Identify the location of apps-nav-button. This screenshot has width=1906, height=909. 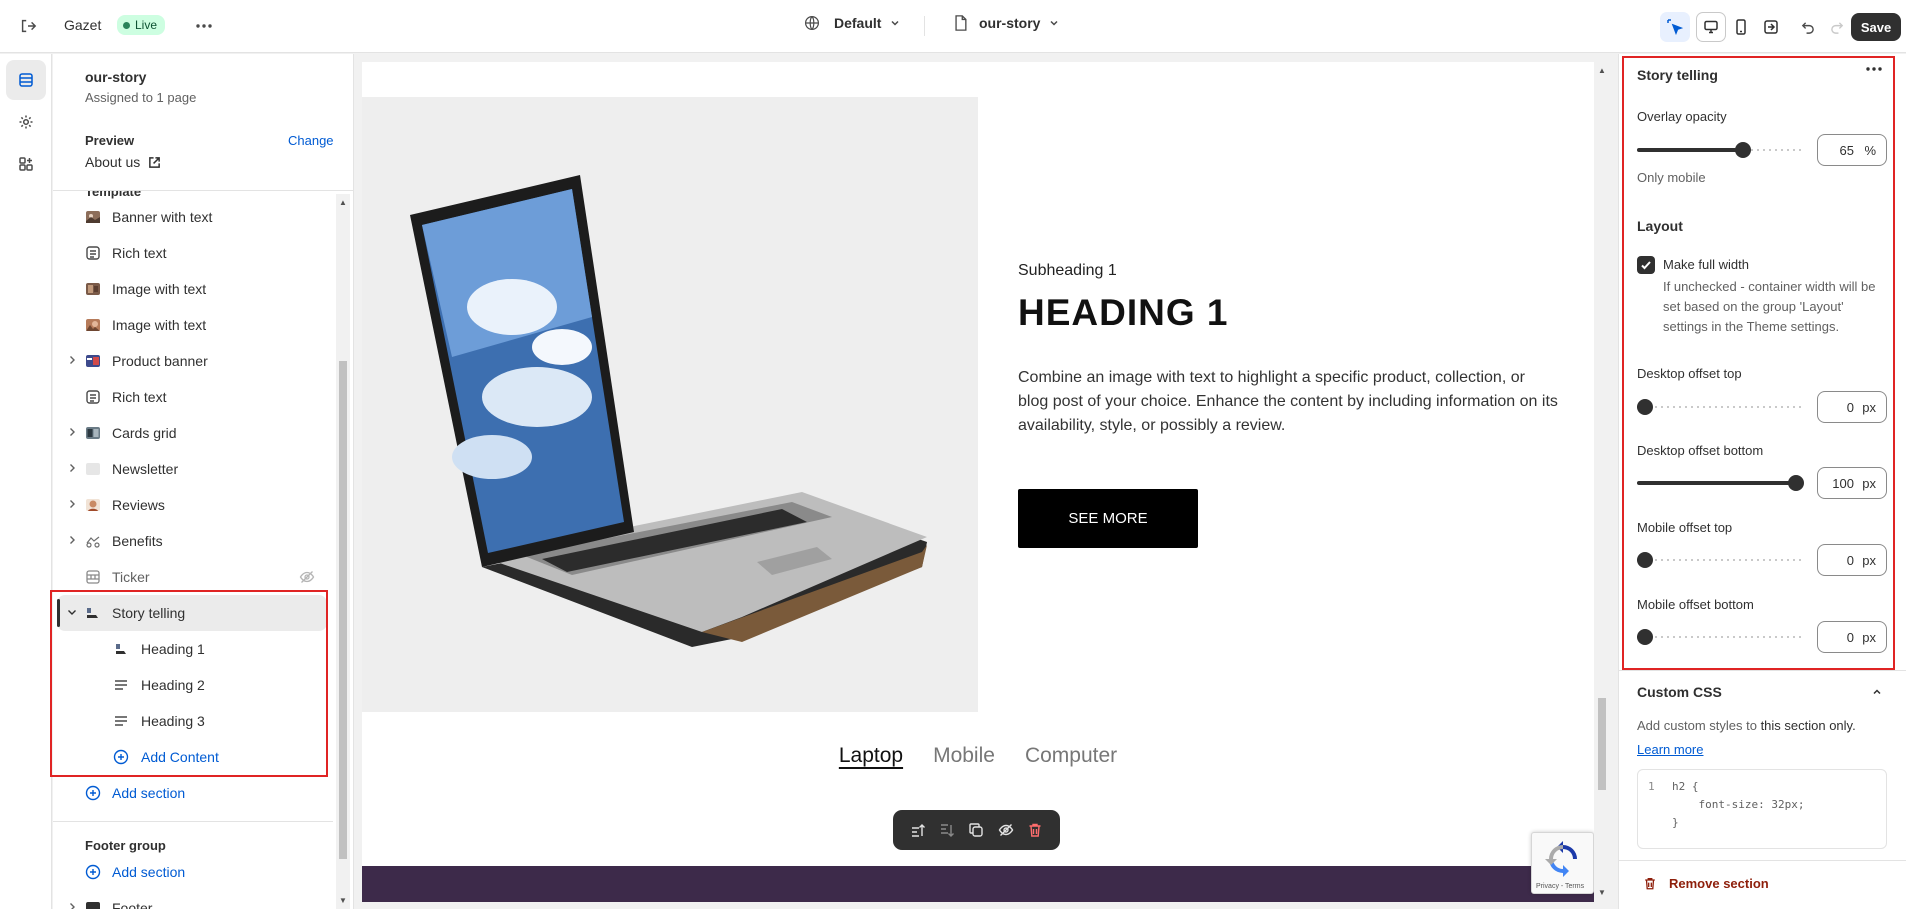
(26, 164).